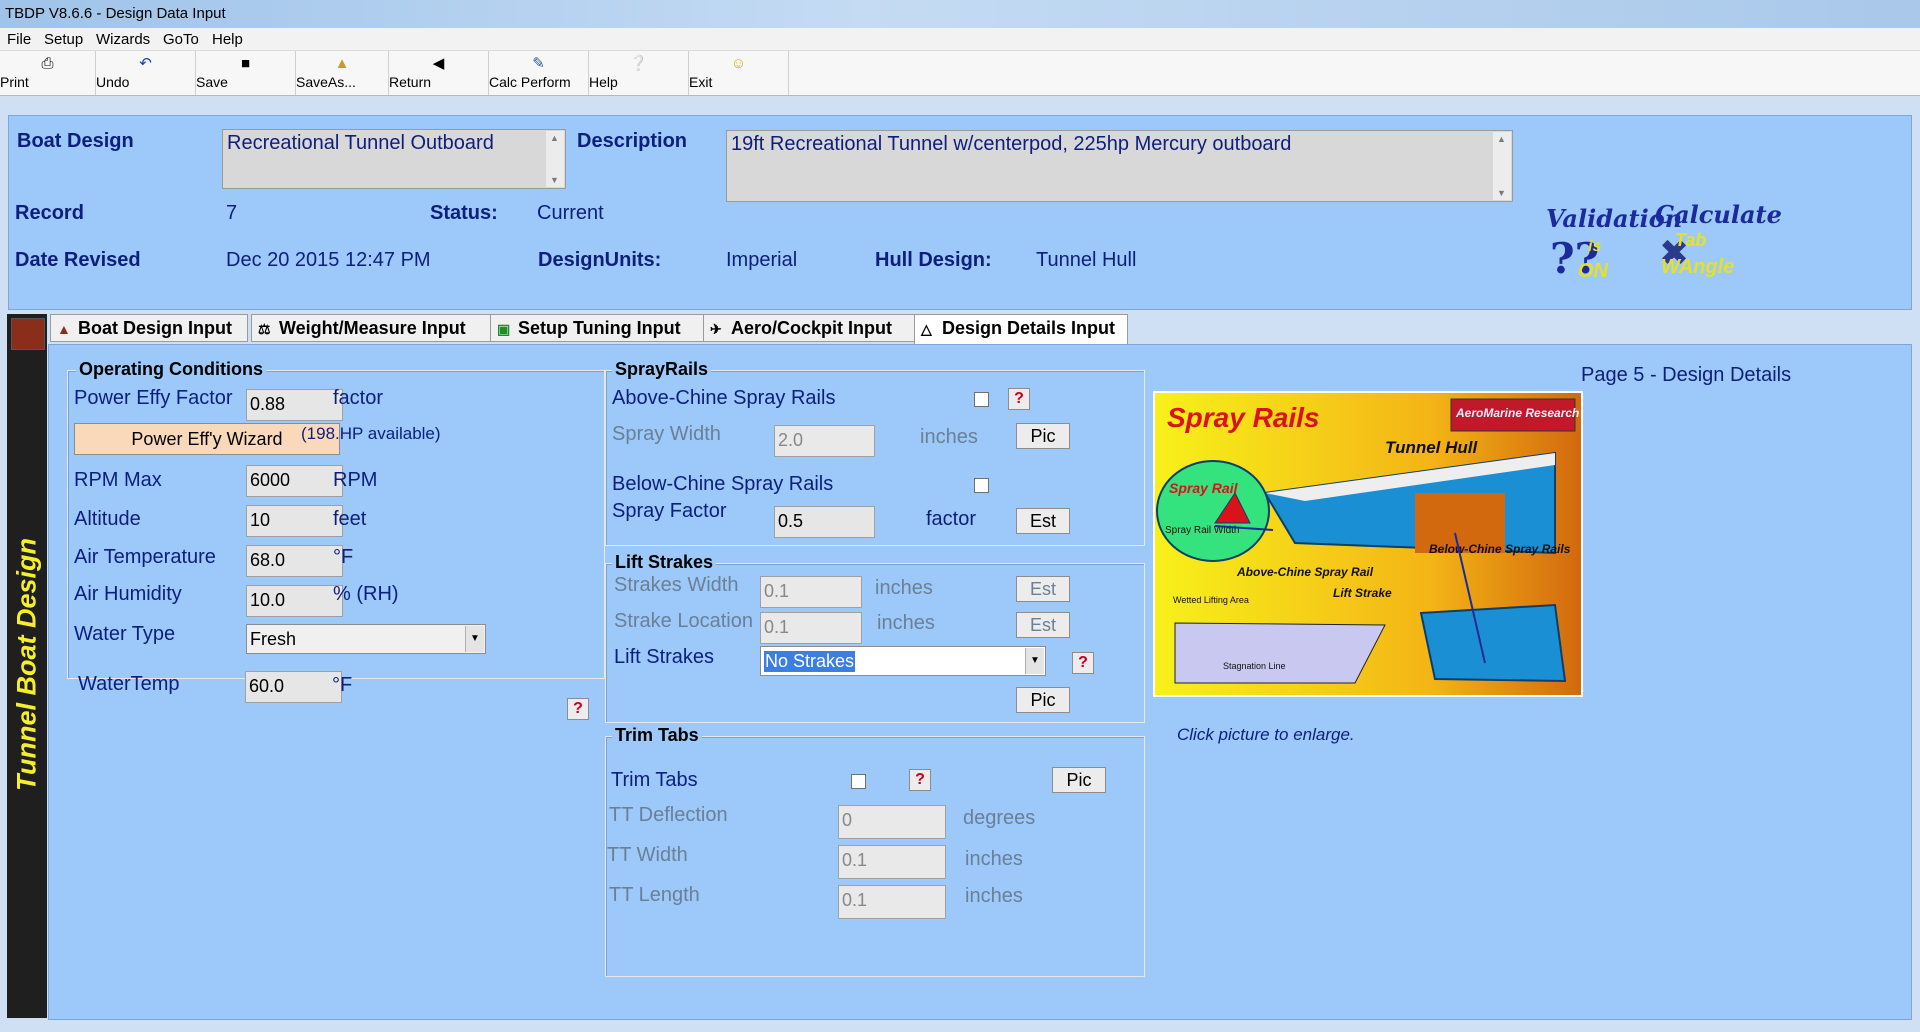  I want to click on date-revised-label: Date Revised, so click(78, 260).